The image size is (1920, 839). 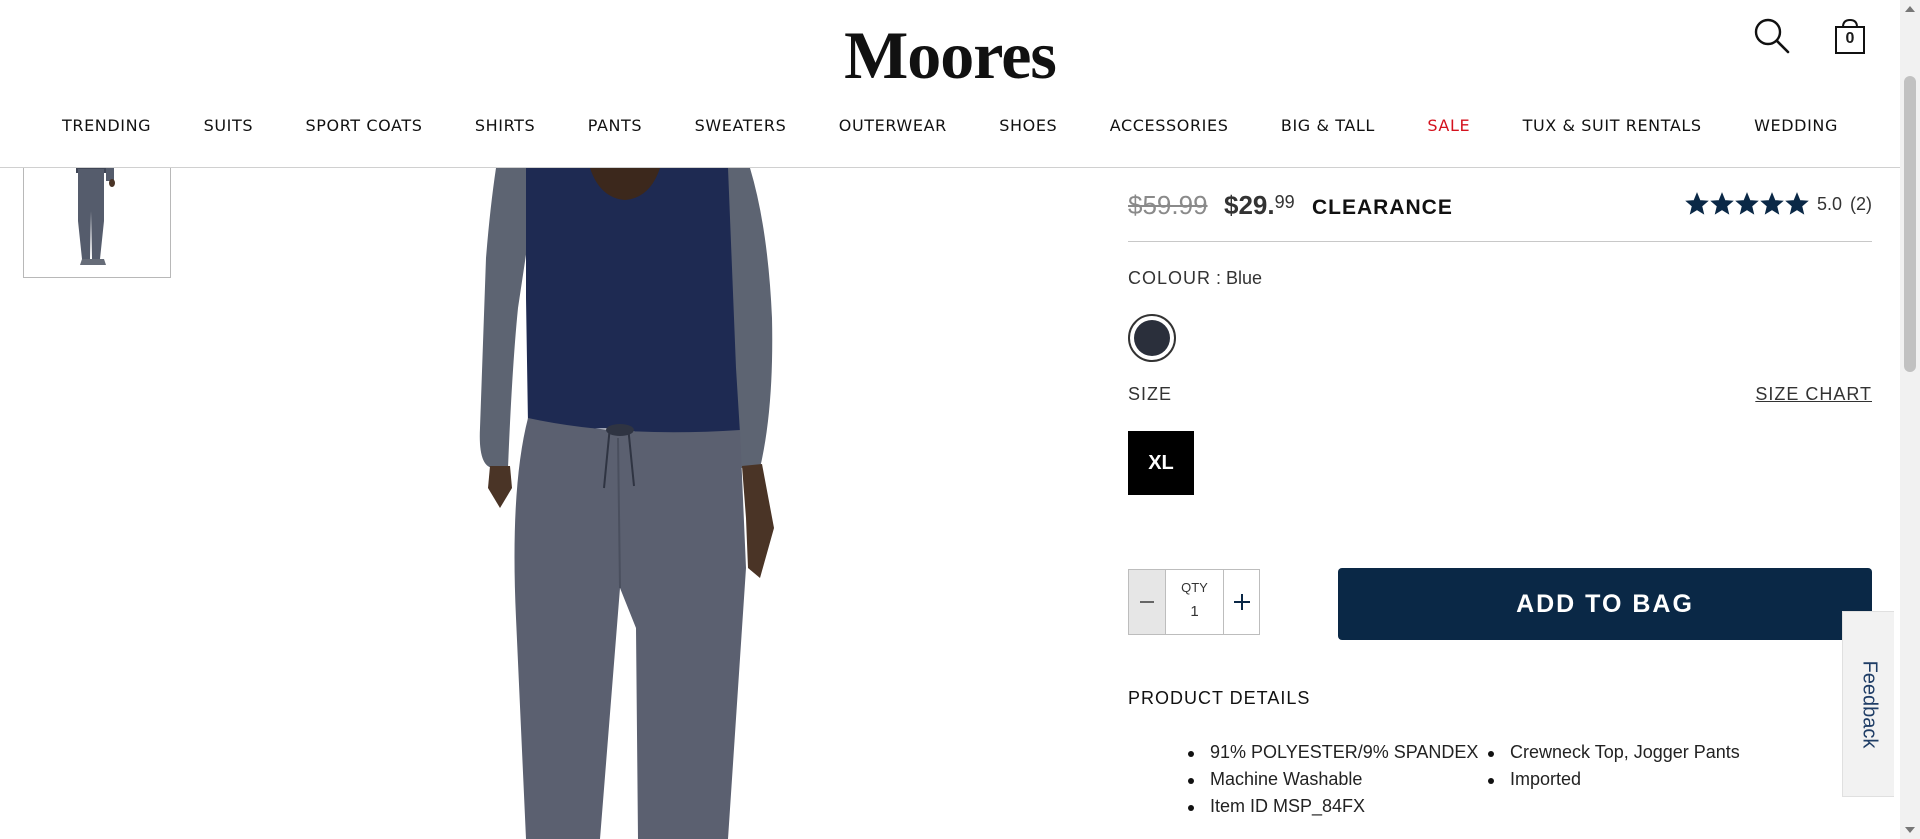 I want to click on qty-increase-button, so click(x=1241, y=602).